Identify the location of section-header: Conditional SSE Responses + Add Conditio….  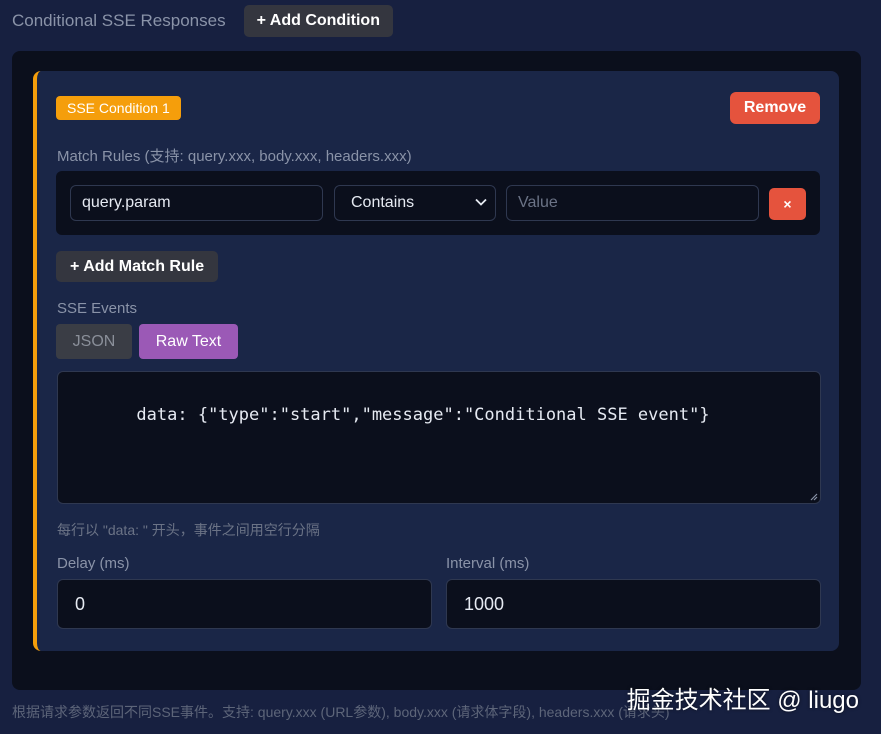
(202, 21).